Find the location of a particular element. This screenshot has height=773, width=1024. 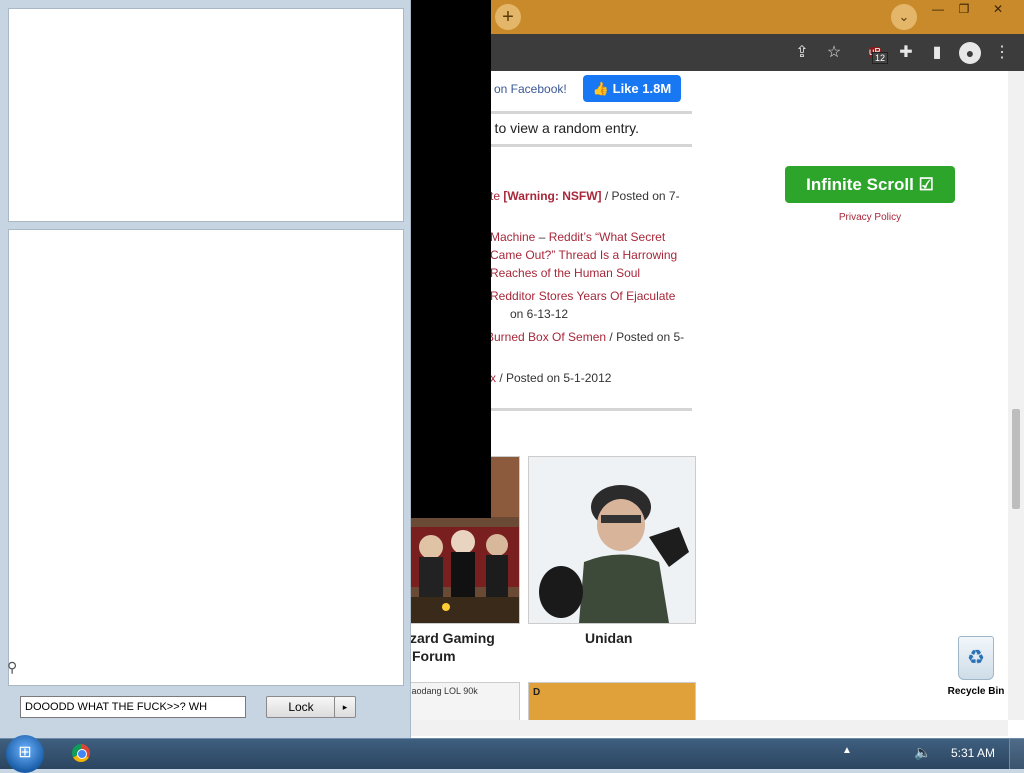

start-button: ⊞ is located at coordinates (25, 754).